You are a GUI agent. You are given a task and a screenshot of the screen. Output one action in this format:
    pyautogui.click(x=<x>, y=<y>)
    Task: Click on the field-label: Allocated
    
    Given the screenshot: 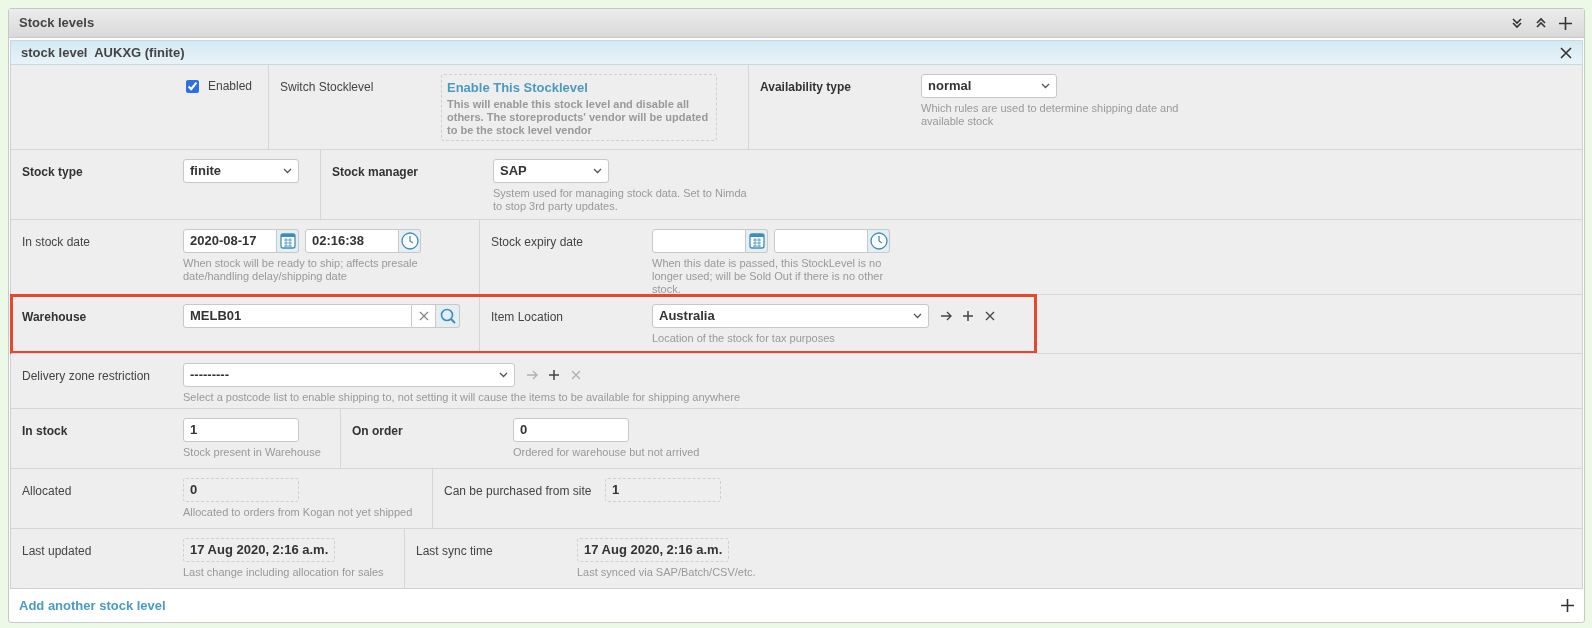 What is the action you would take?
    pyautogui.click(x=47, y=491)
    